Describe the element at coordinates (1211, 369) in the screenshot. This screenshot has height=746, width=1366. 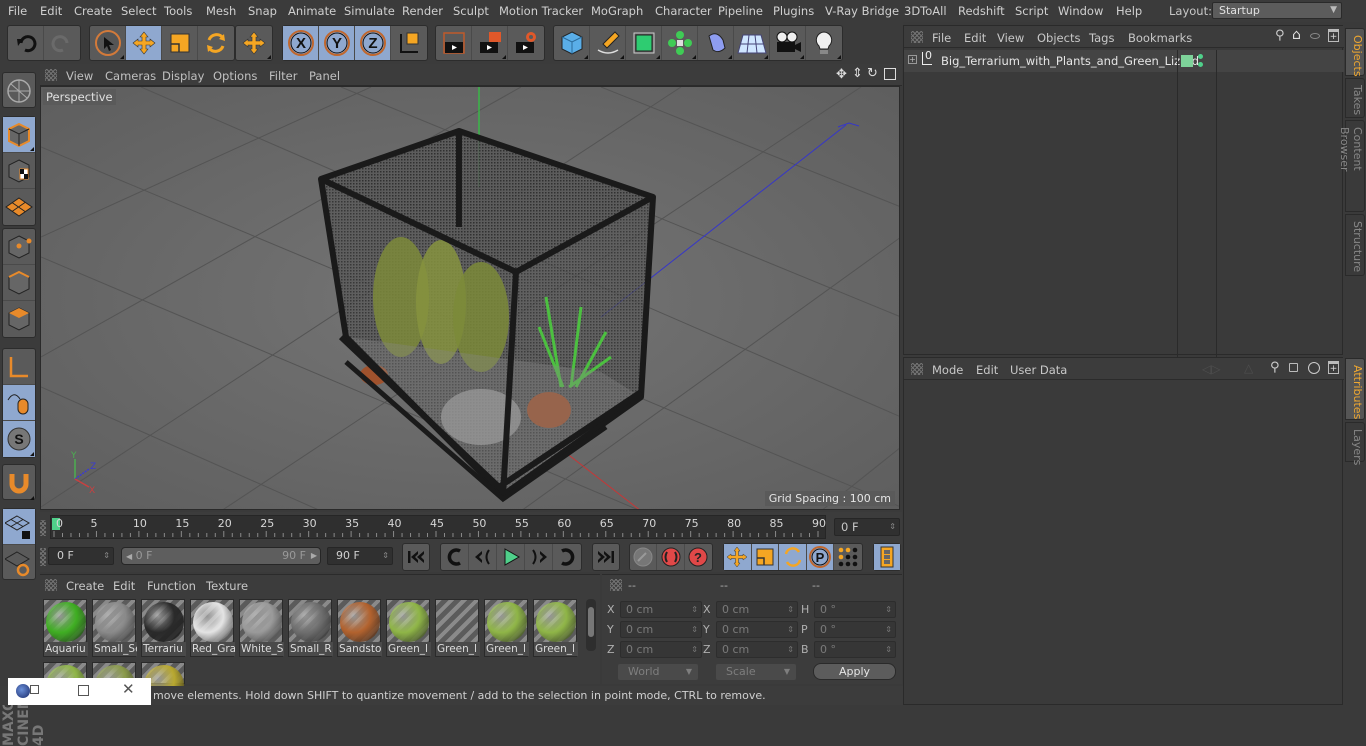
I see `back-arrow-icon: ◁▷` at that location.